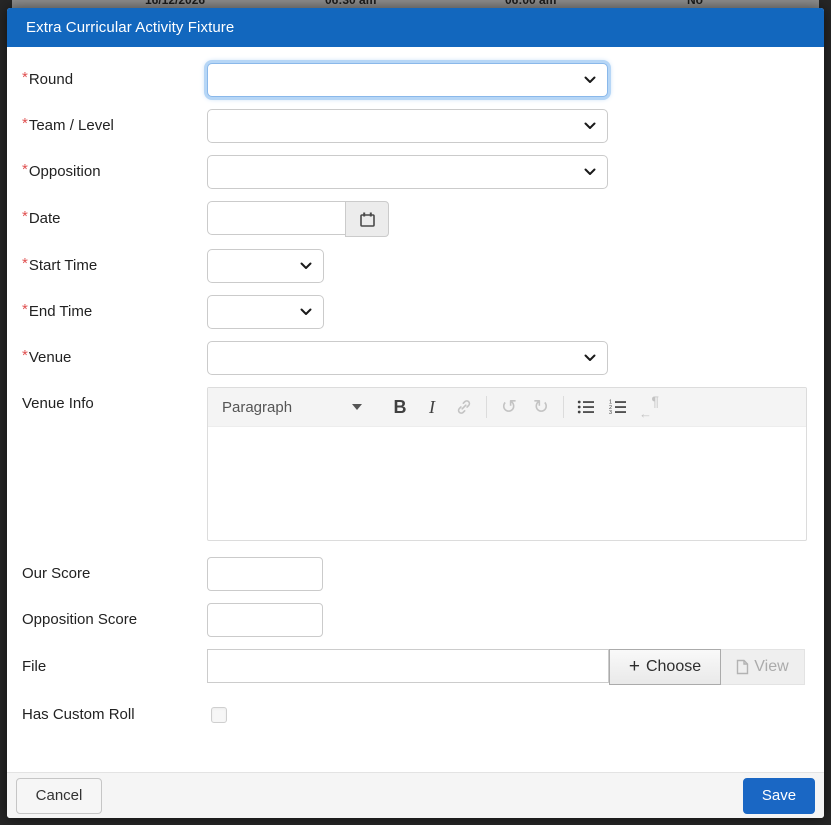 The height and width of the screenshot is (825, 831). I want to click on redo-button: ↻, so click(541, 407).